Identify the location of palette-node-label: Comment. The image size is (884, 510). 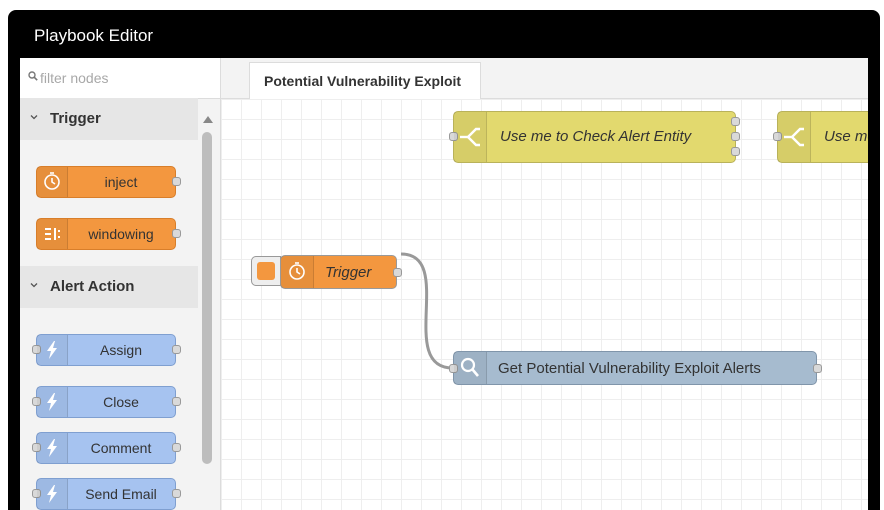
(121, 448).